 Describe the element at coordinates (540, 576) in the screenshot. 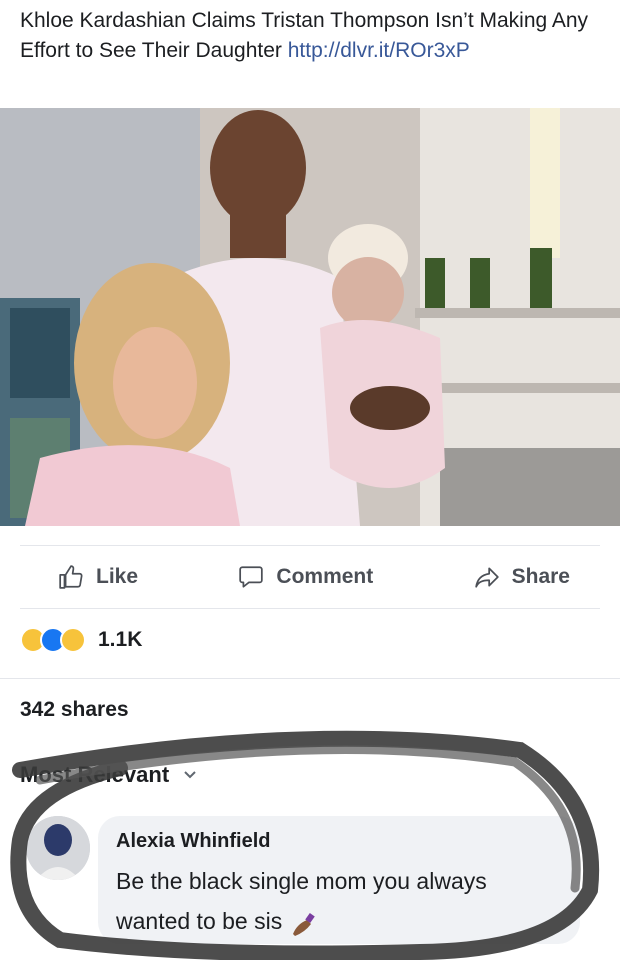

I see `share-label: Share` at that location.